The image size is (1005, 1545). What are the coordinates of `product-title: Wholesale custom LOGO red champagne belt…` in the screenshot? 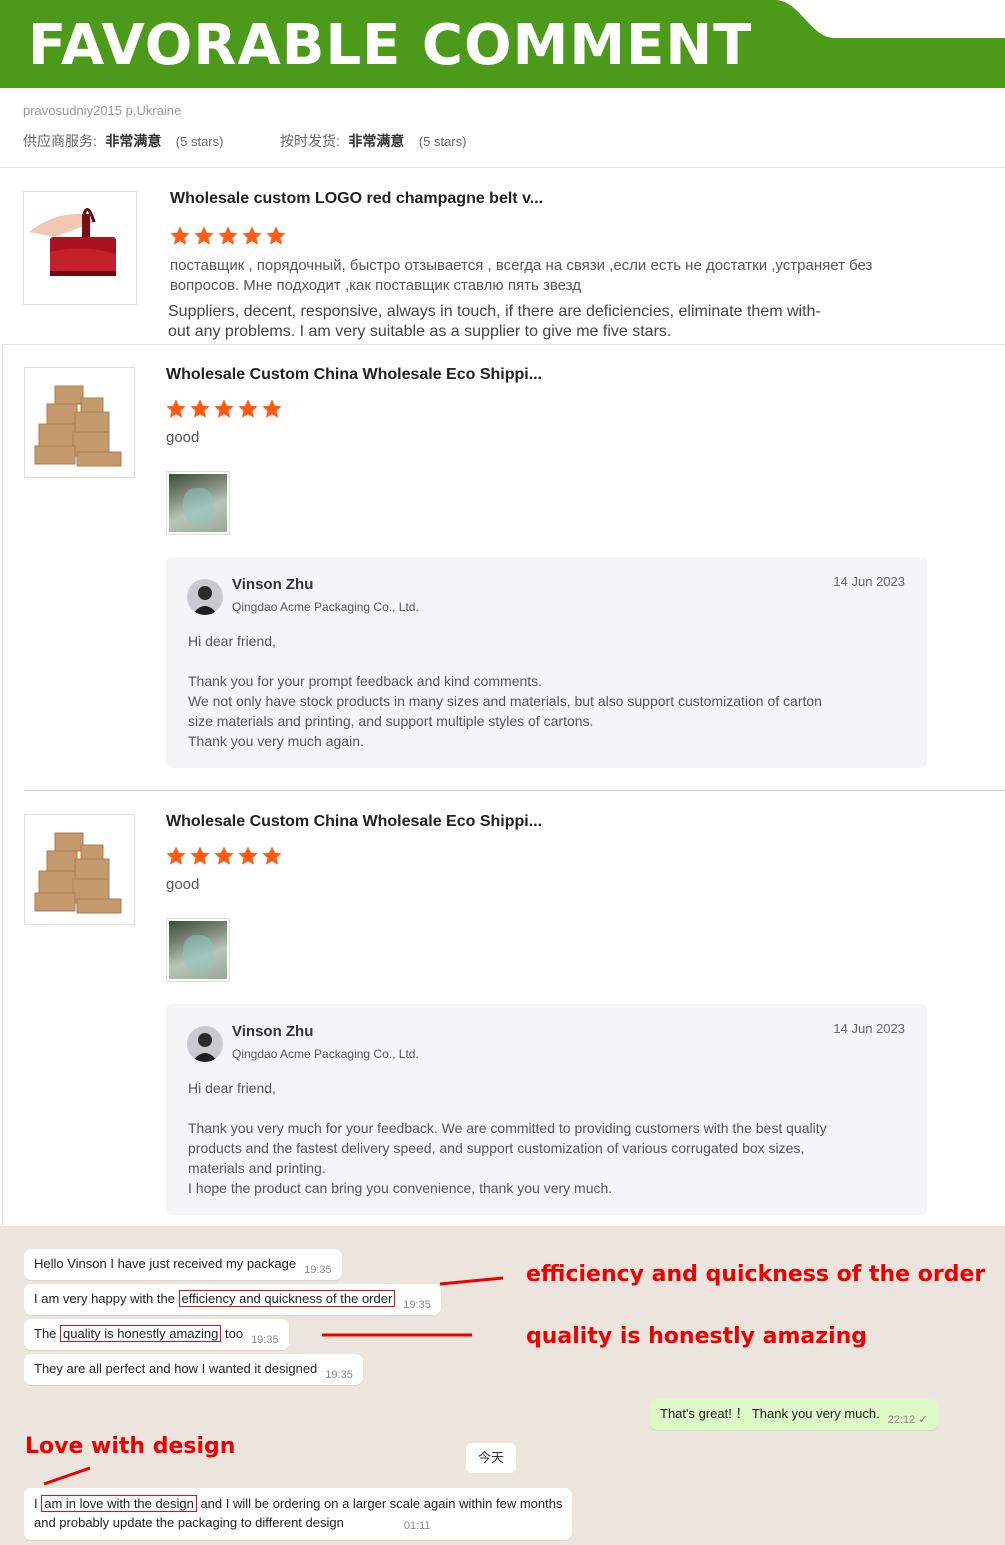 It's located at (356, 199).